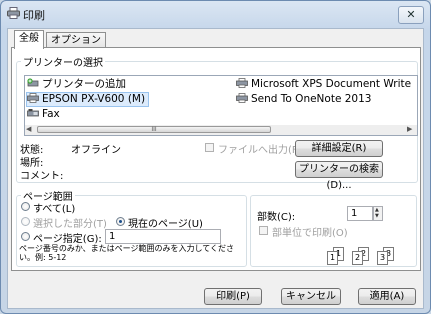 This screenshot has width=431, height=314. Describe the element at coordinates (34, 15) in the screenshot. I see `window-title: 印刷` at that location.